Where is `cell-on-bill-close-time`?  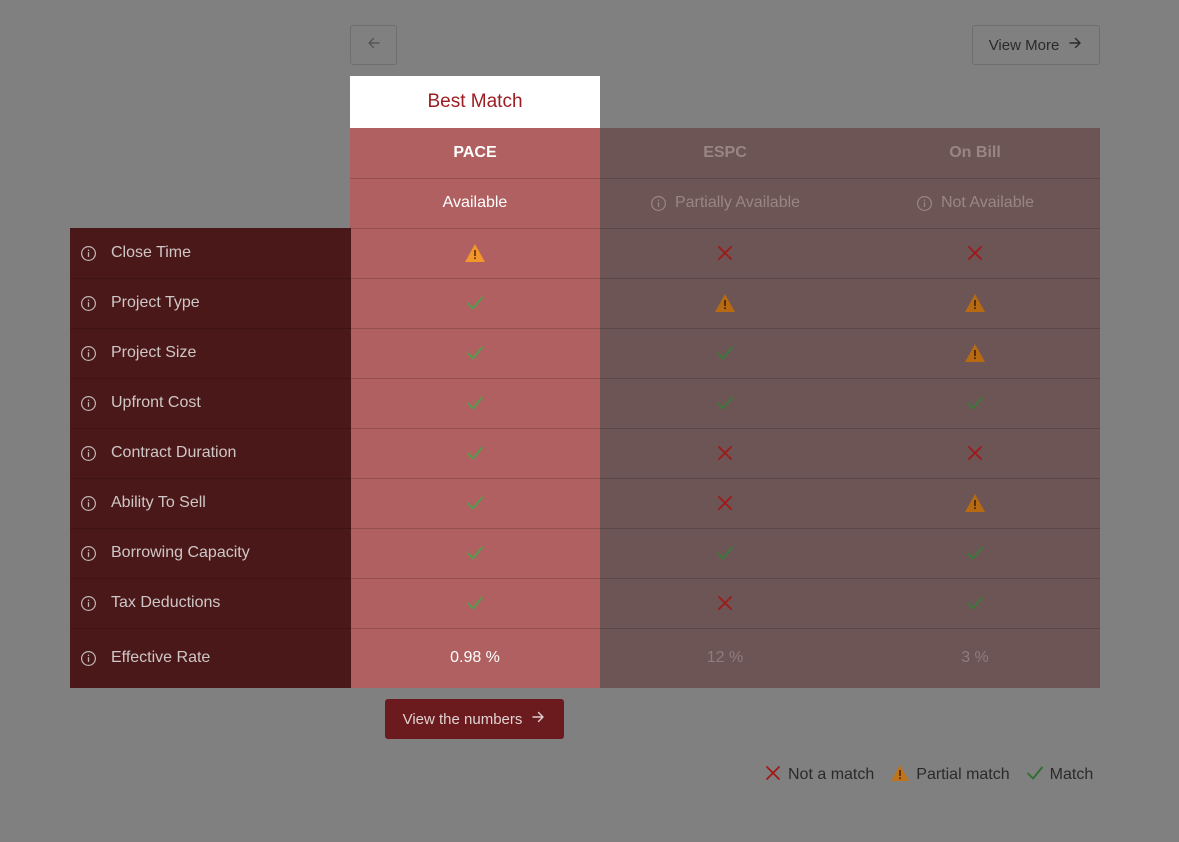
cell-on-bill-close-time is located at coordinates (975, 253).